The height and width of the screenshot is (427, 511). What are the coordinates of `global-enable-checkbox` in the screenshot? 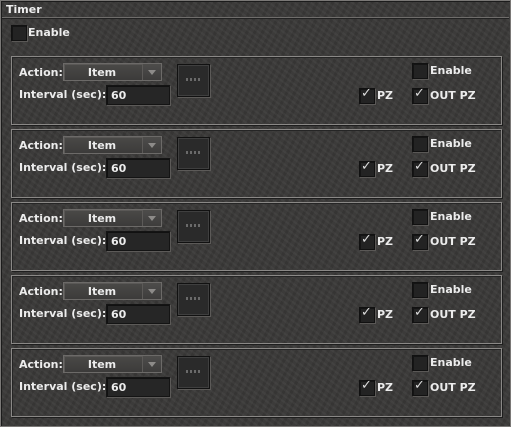 It's located at (19, 33).